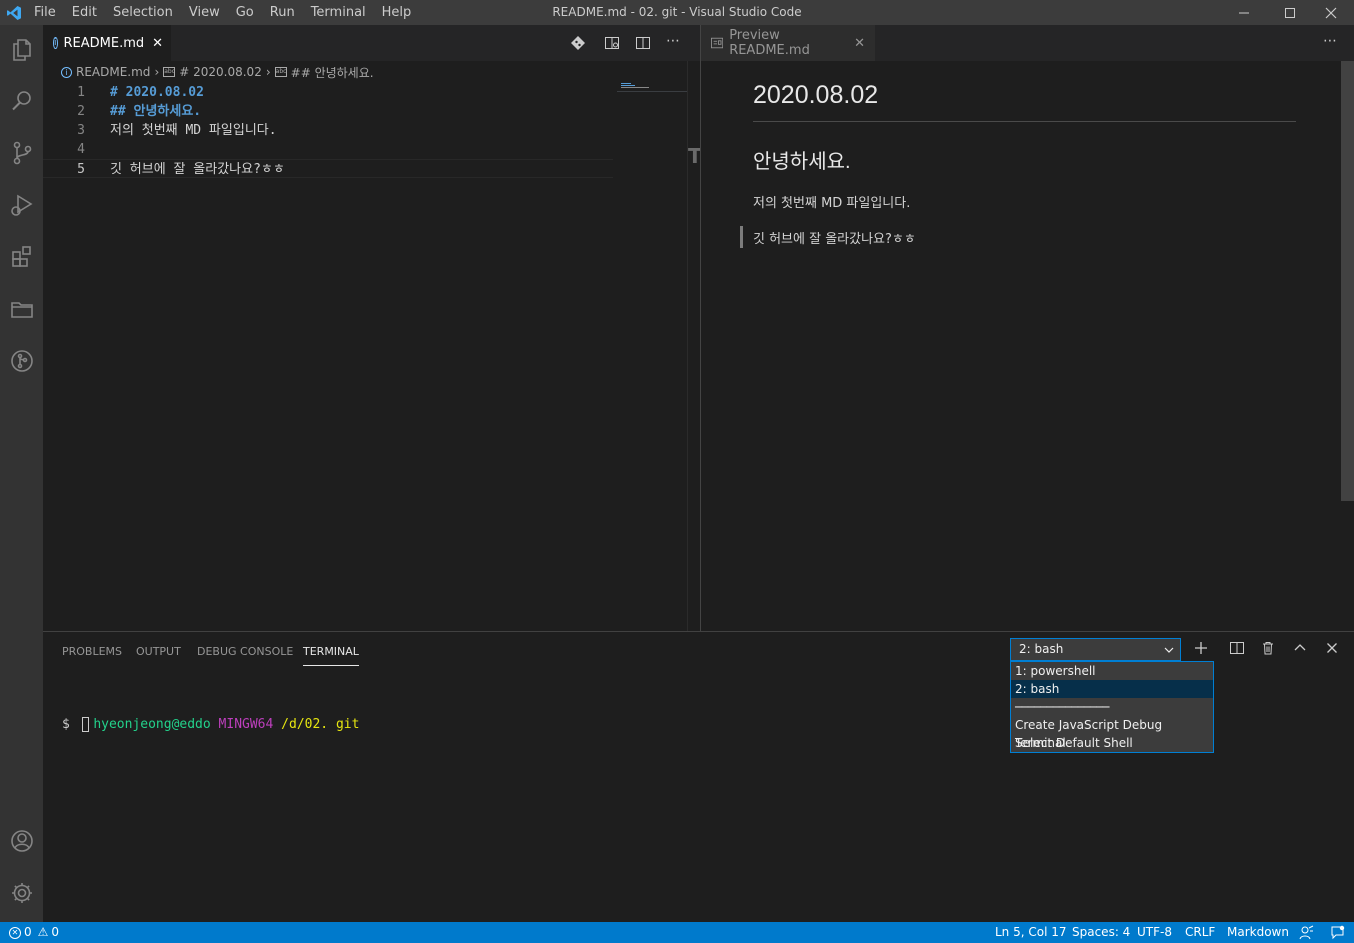 Image resolution: width=1354 pixels, height=943 pixels. Describe the element at coordinates (832, 203) in the screenshot. I see `preview-paragraph: 저의 첫번째 MD 파일입니다.` at that location.